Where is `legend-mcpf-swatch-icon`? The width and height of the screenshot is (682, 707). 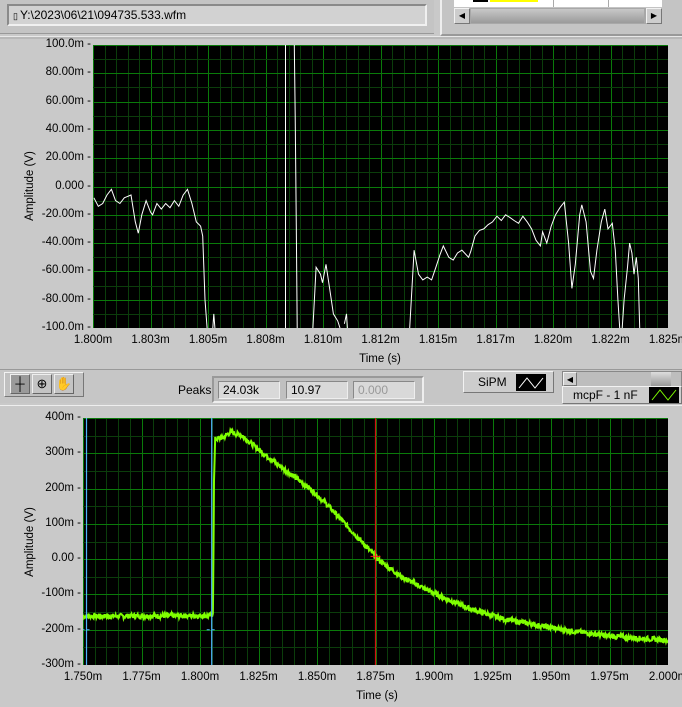 legend-mcpf-swatch-icon is located at coordinates (664, 395).